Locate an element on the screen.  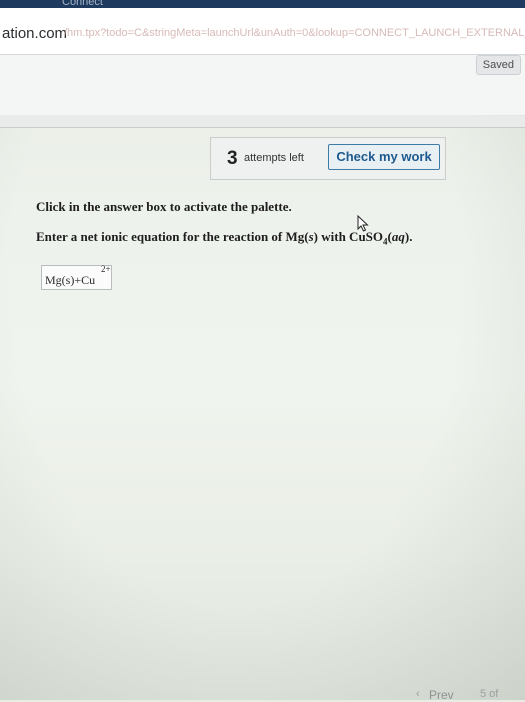
answer-value: Mg(s)+Cu is located at coordinates (70, 280).